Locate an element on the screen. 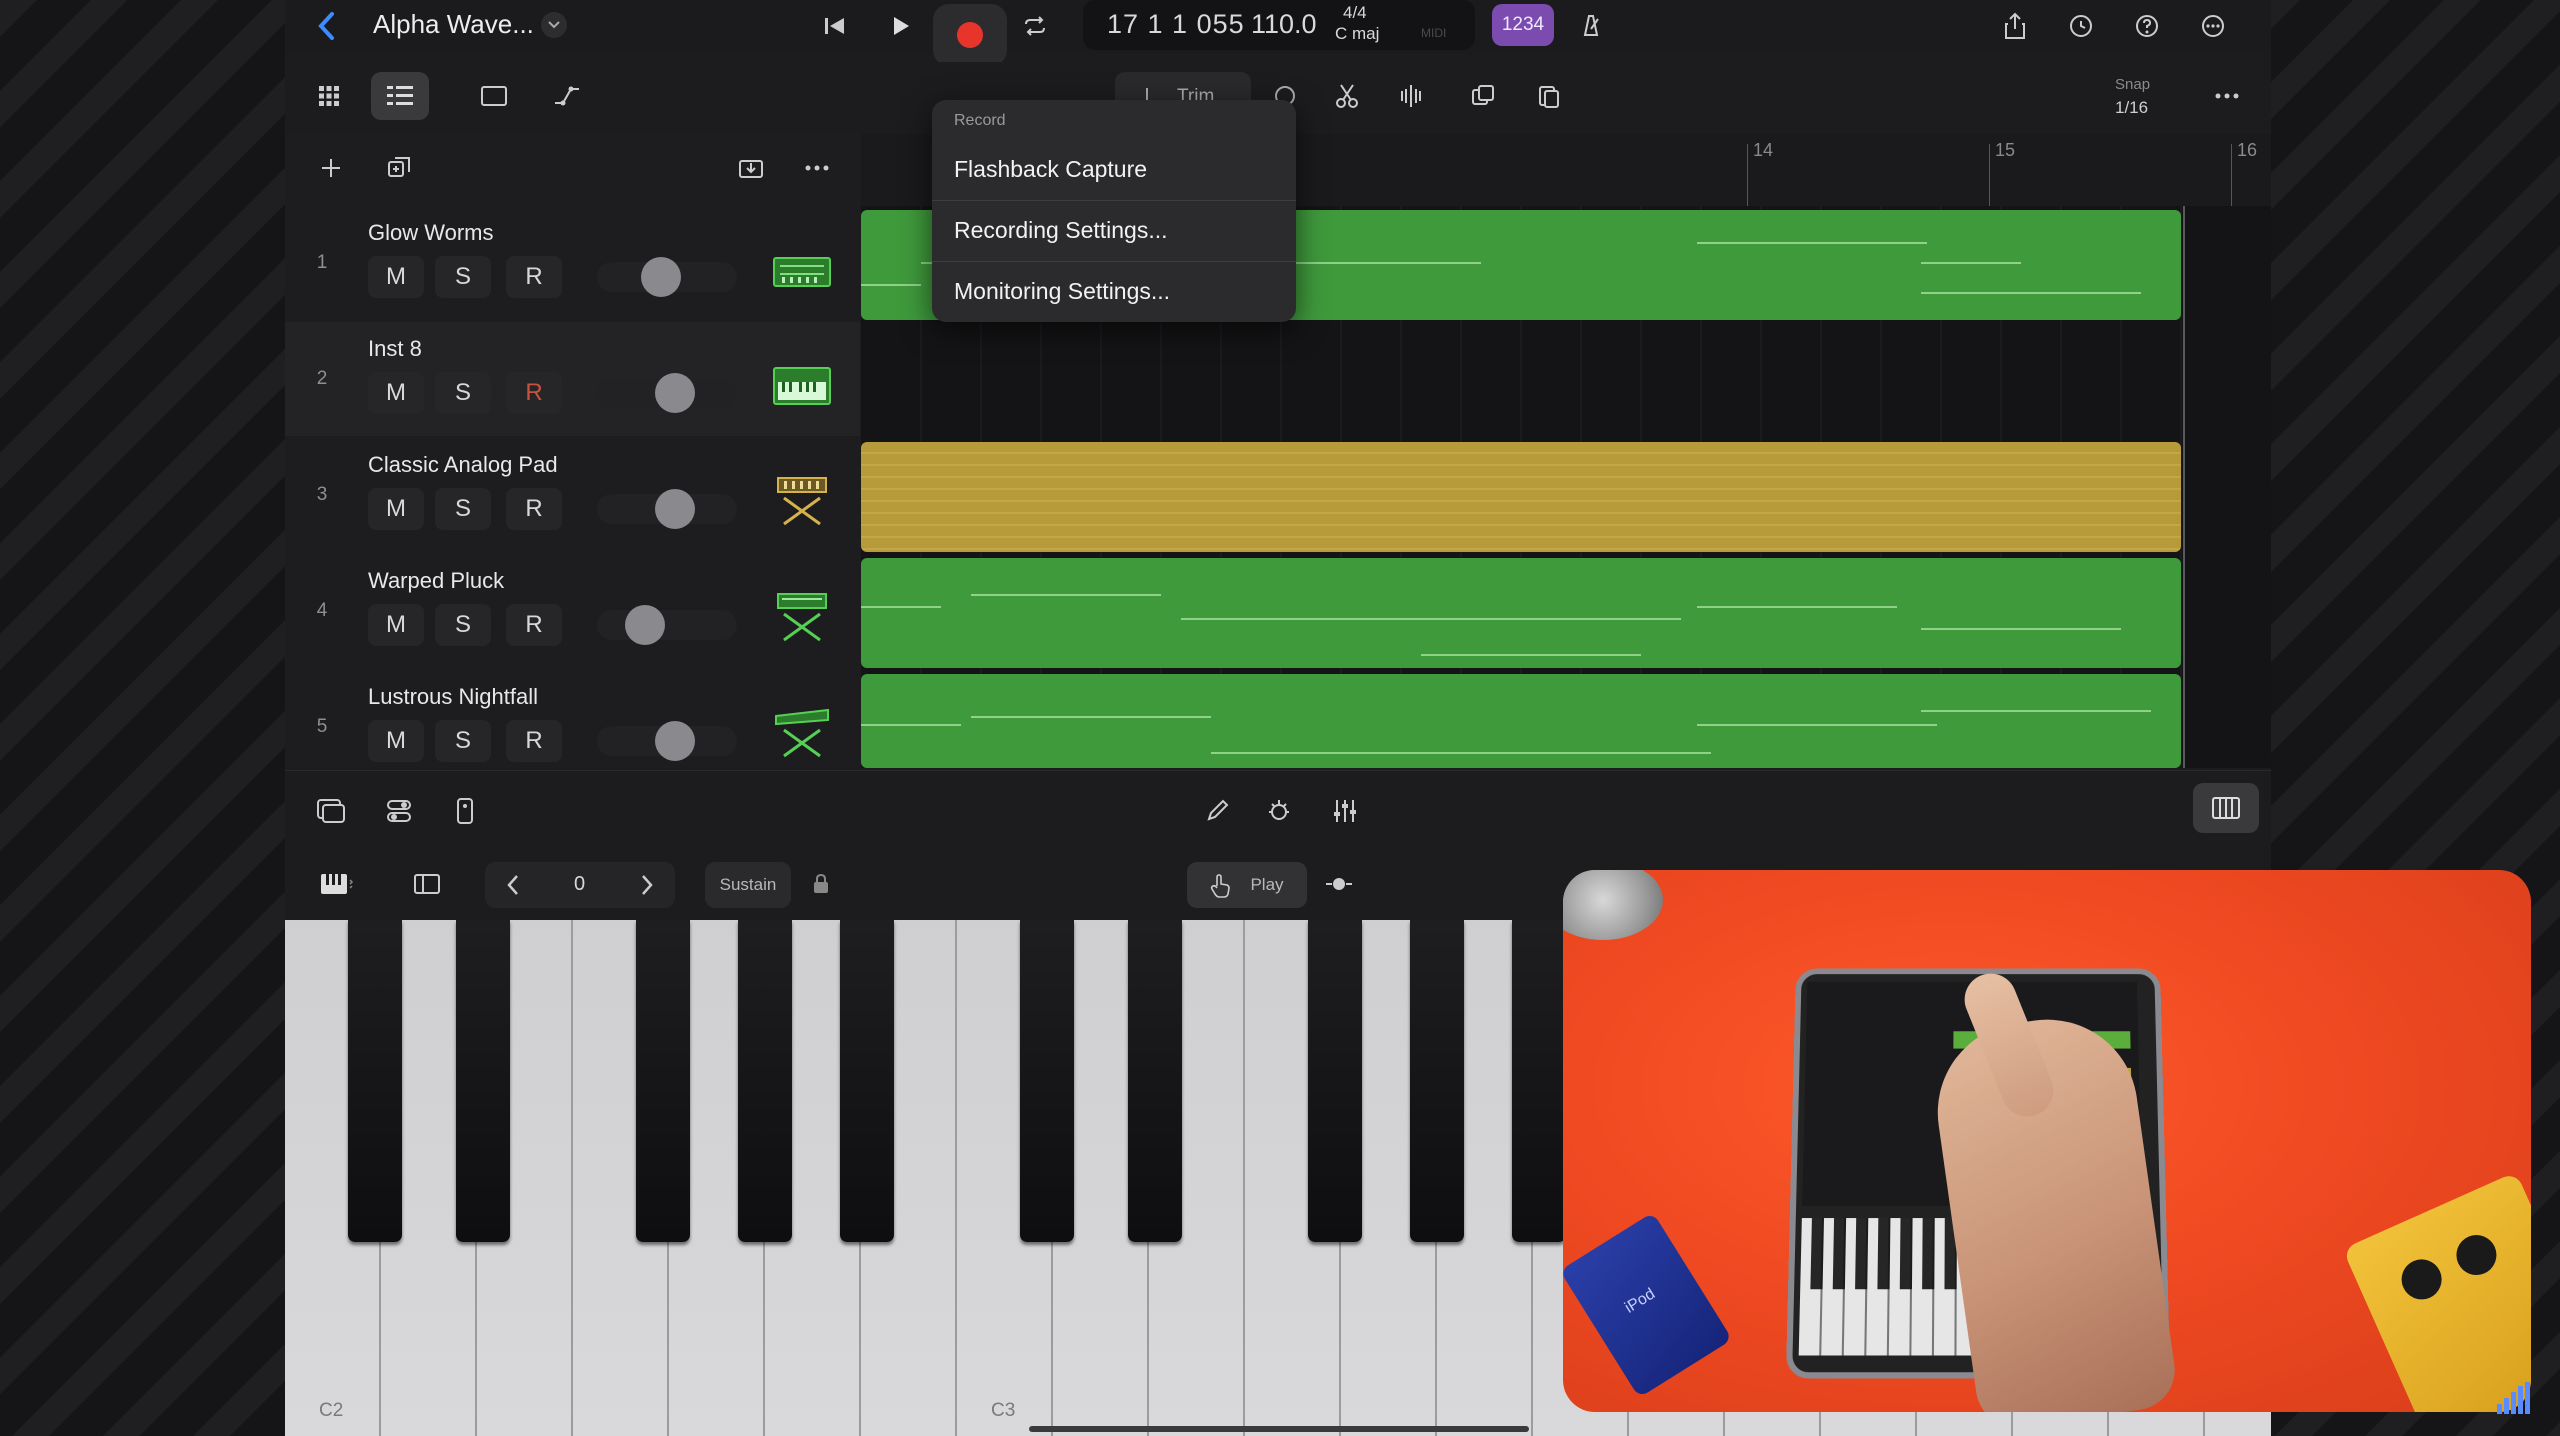 The width and height of the screenshot is (2560, 1436). tracks-view-button is located at coordinates (400, 96).